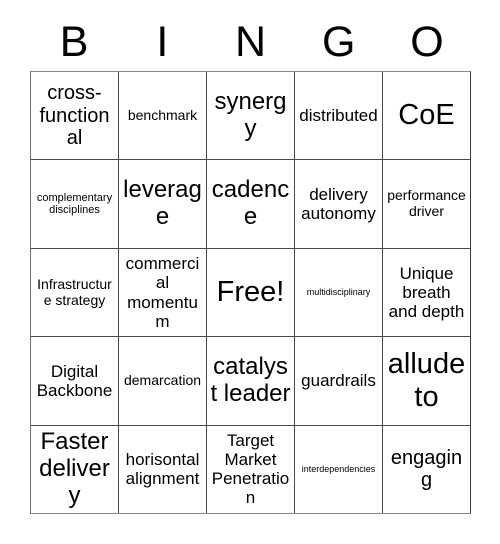 Image resolution: width=500 pixels, height=544 pixels. I want to click on header-letter-o: O, so click(427, 42).